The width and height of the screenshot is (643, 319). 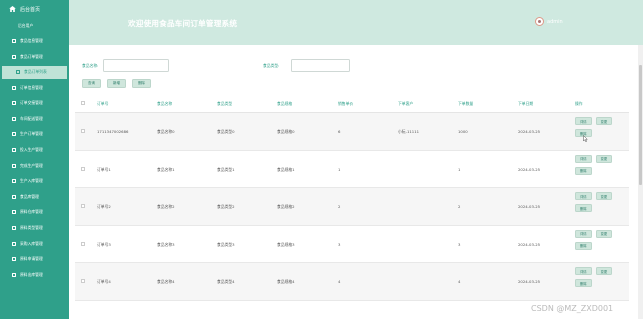 What do you see at coordinates (29, 196) in the screenshot?
I see `sidebar-item-label: 食品库管理` at bounding box center [29, 196].